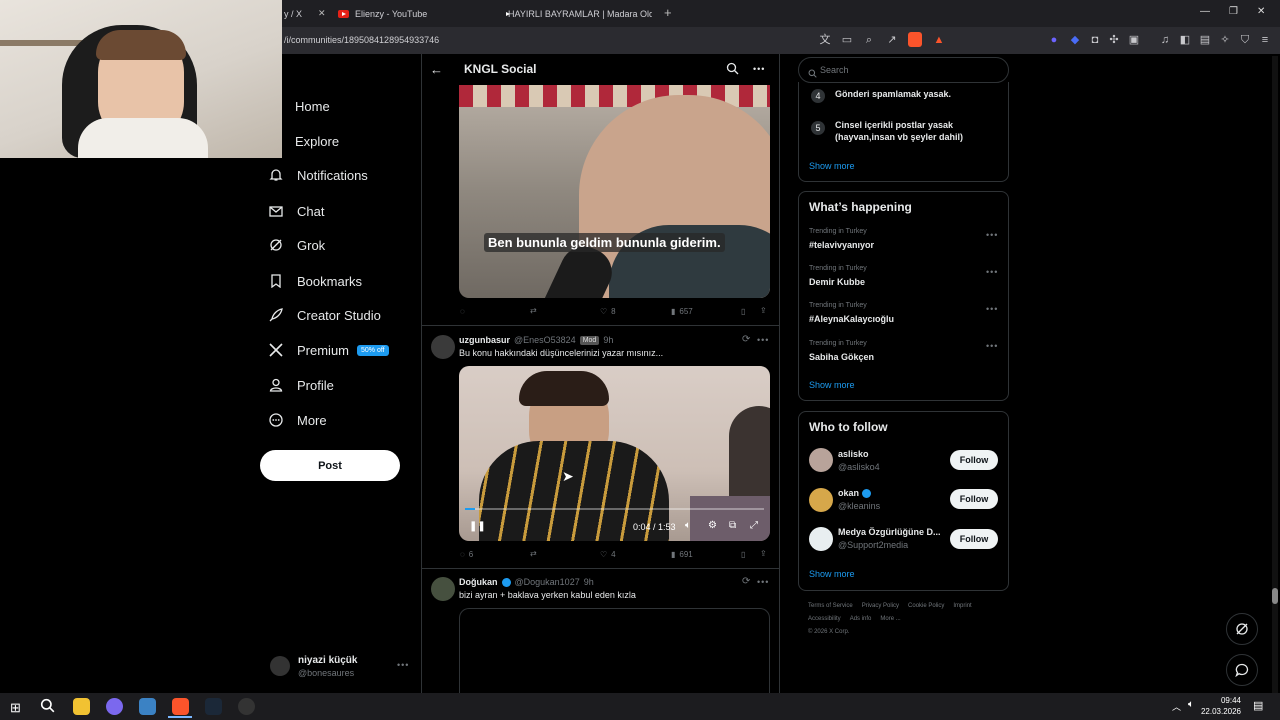  I want to click on bookmark-button: ▯, so click(743, 554).